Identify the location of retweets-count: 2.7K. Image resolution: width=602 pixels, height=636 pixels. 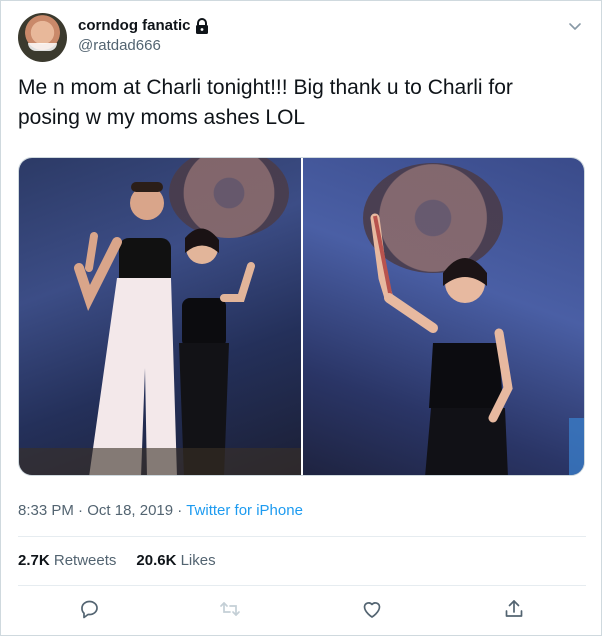
(34, 560).